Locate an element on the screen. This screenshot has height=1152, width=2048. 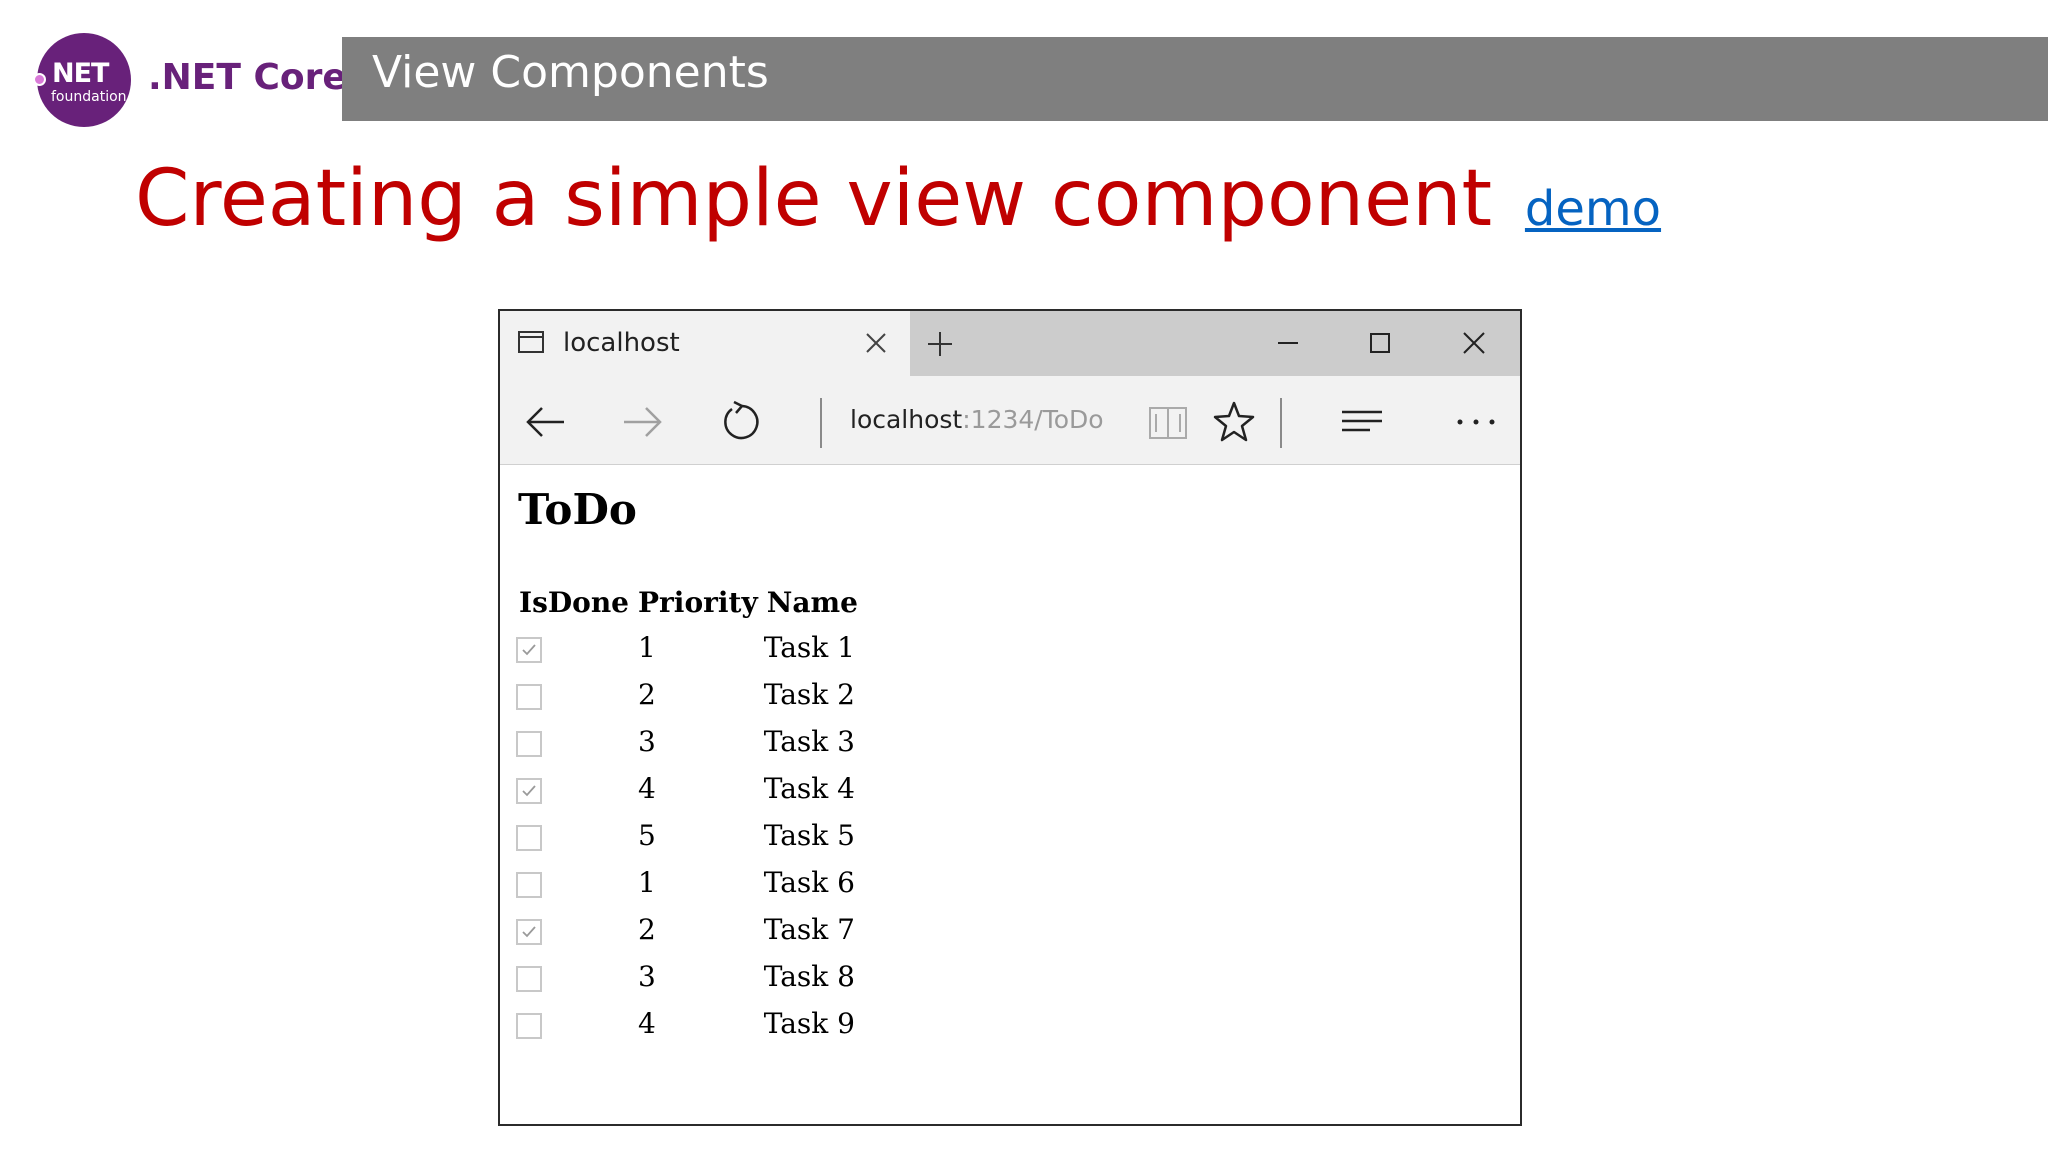
arrow-right-icon is located at coordinates (642, 422).